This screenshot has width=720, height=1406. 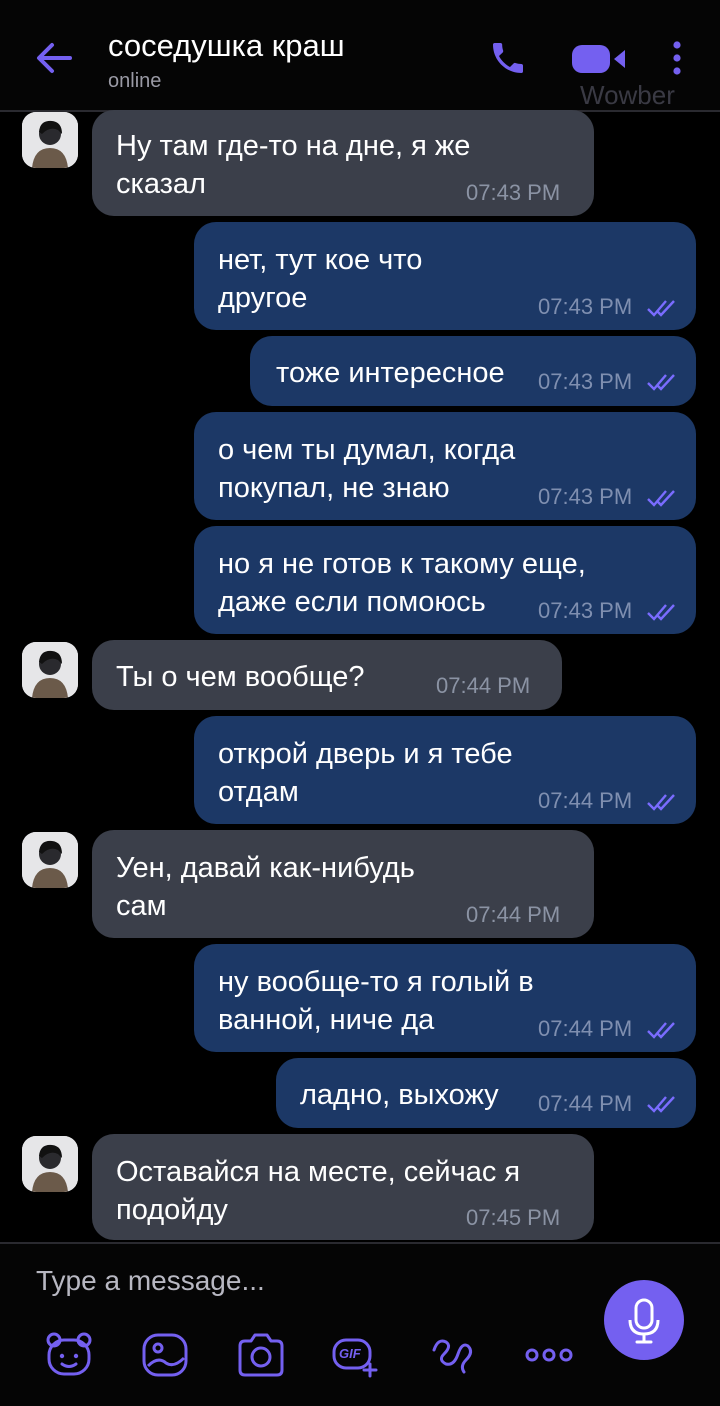 What do you see at coordinates (318, 1191) in the screenshot?
I see `message-text: Оставайся на месте, сейчас я подойду` at bounding box center [318, 1191].